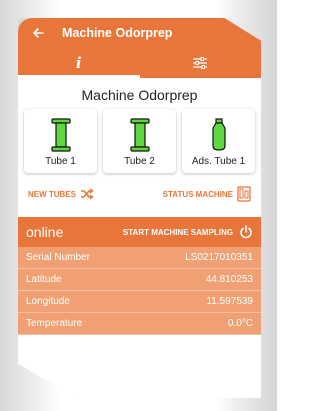 Image resolution: width=320 pixels, height=411 pixels. Describe the element at coordinates (117, 33) in the screenshot. I see `app-title: Machine Odorprep` at that location.